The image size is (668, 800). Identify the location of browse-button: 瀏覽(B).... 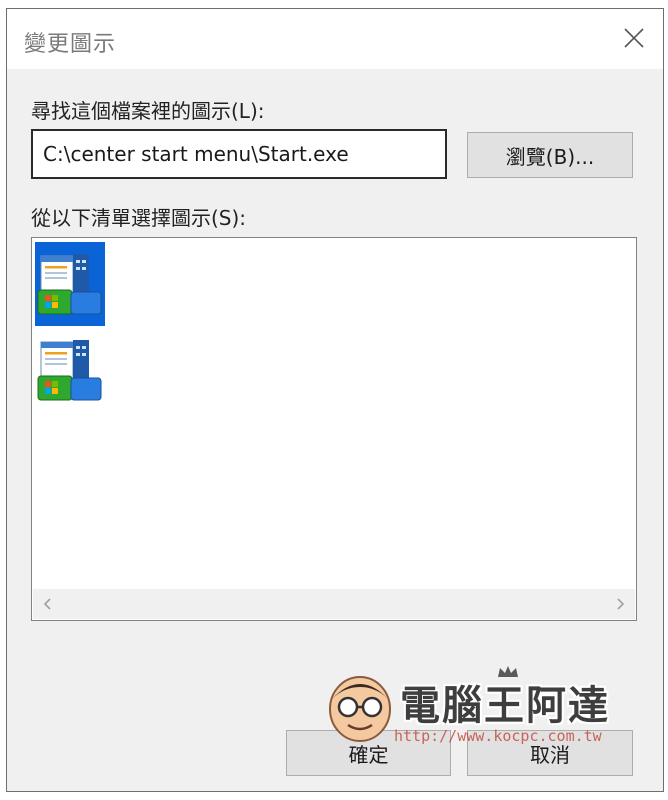
(550, 155).